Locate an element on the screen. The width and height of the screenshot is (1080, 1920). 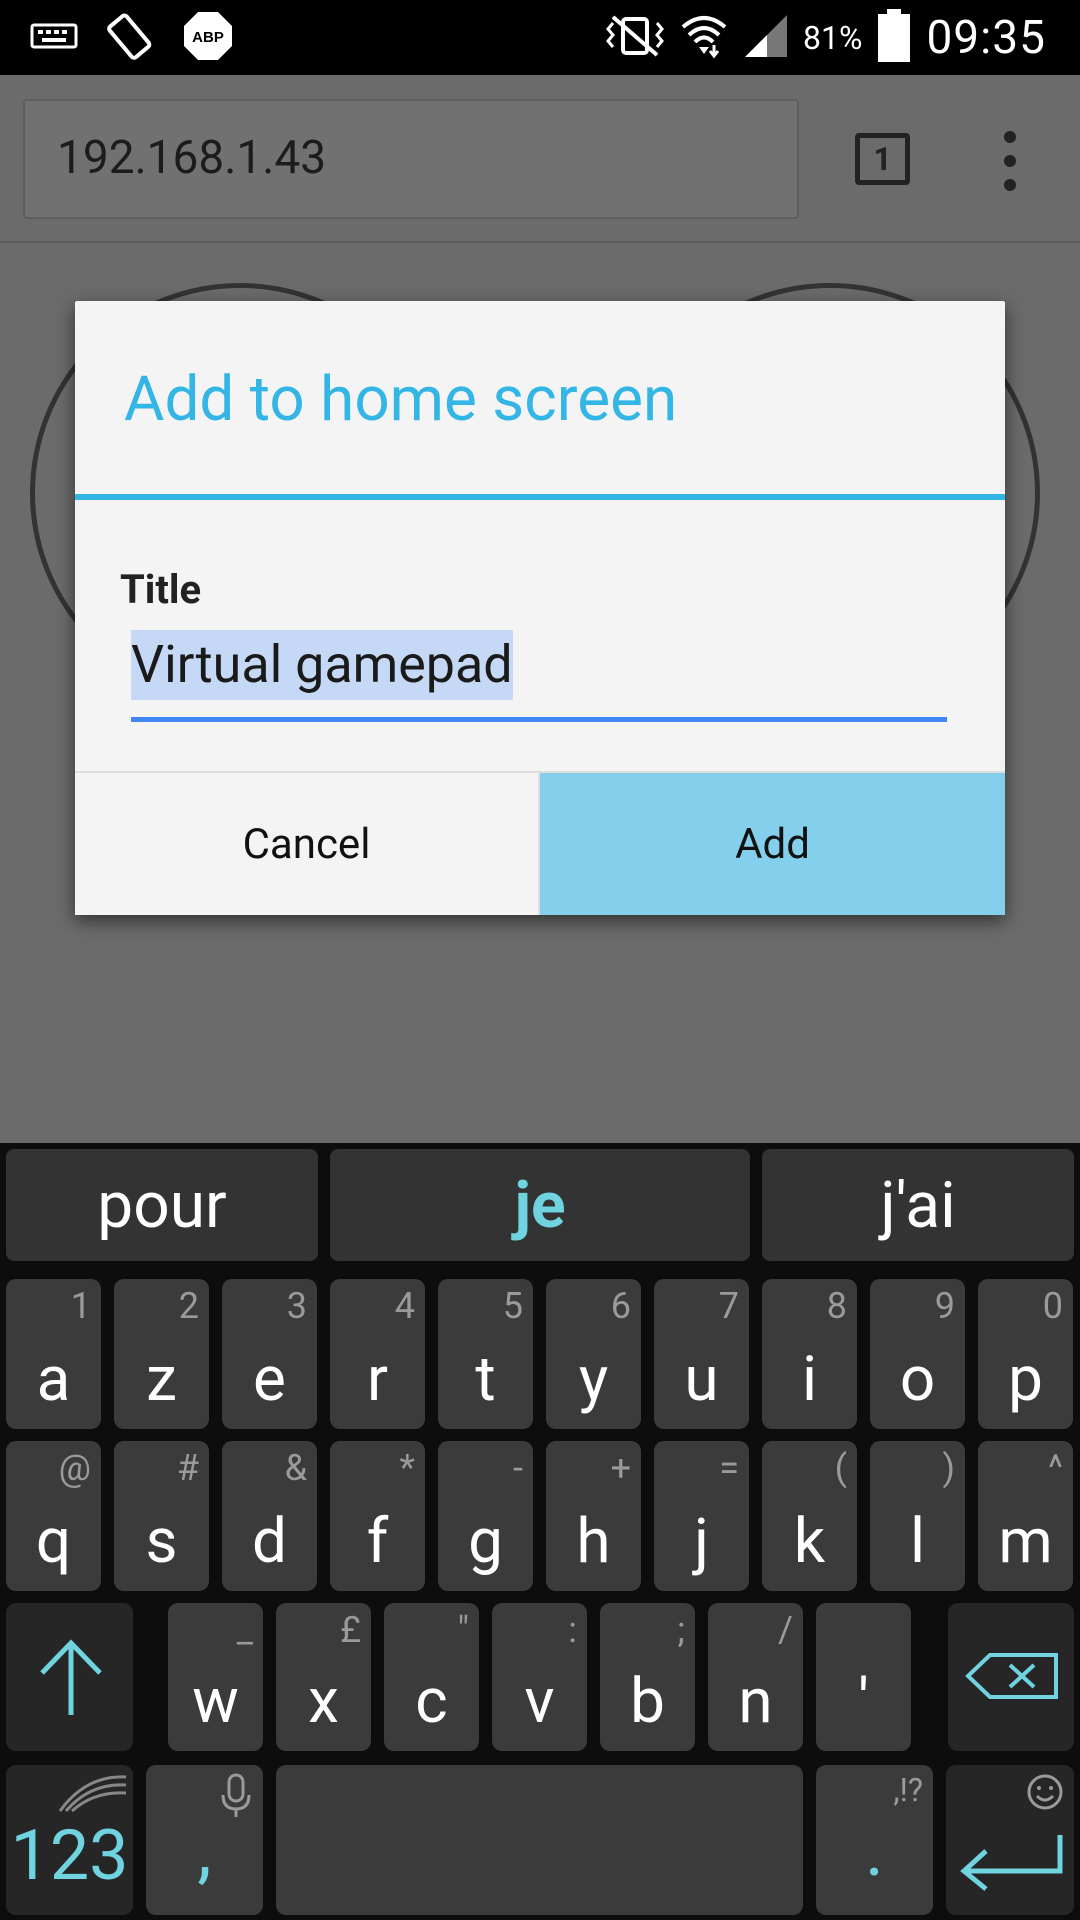
key-a: 1a is located at coordinates (53, 1354).